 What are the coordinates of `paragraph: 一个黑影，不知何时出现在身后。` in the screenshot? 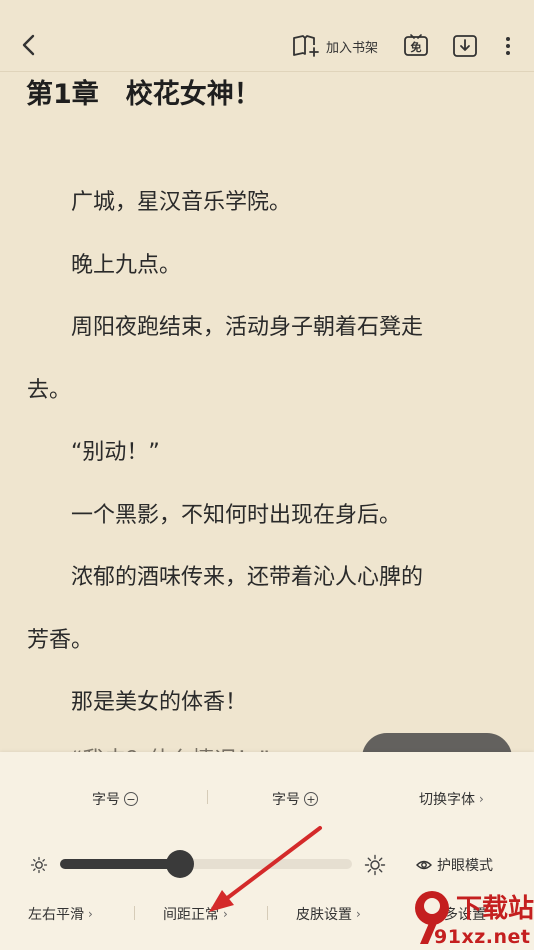 It's located at (214, 515).